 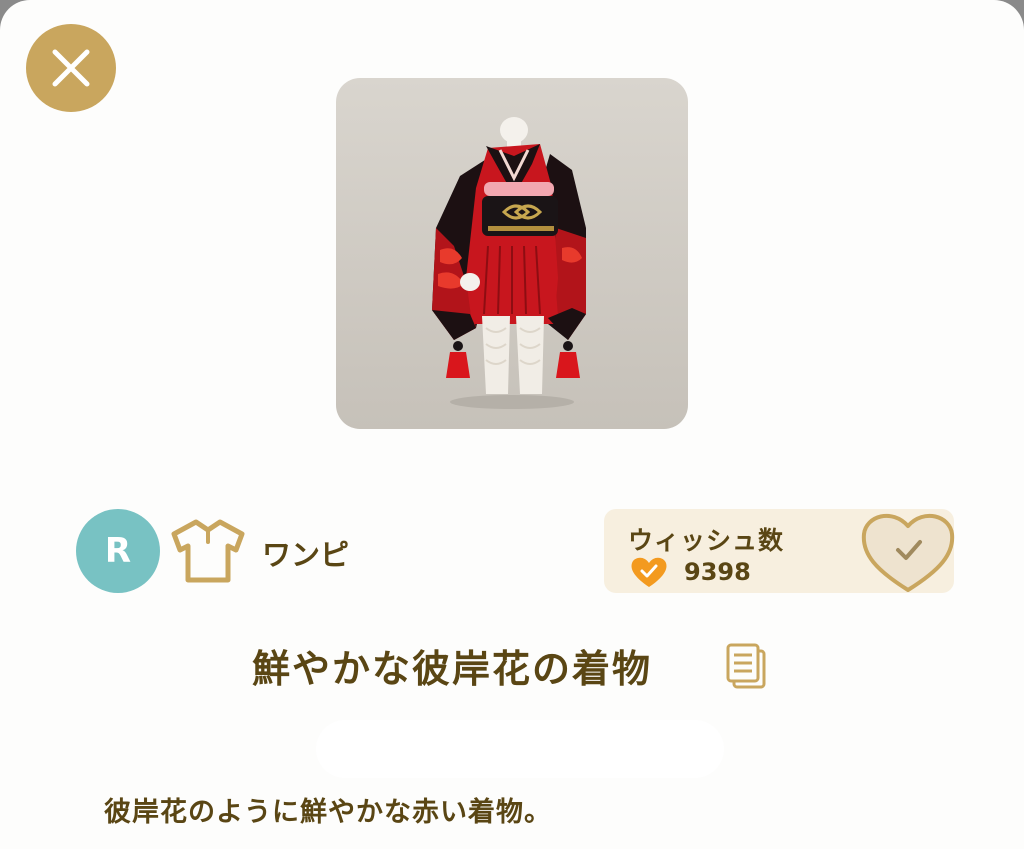 I want to click on wish-count-value: 9398, so click(x=717, y=572).